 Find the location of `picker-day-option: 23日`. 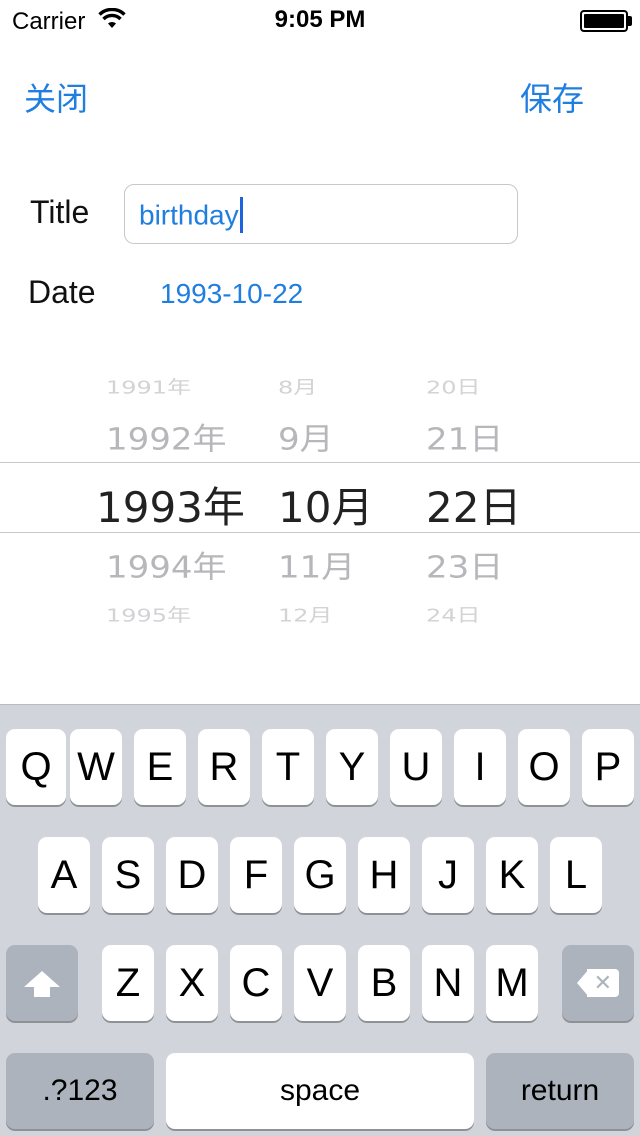

picker-day-option: 23日 is located at coordinates (480, 564).